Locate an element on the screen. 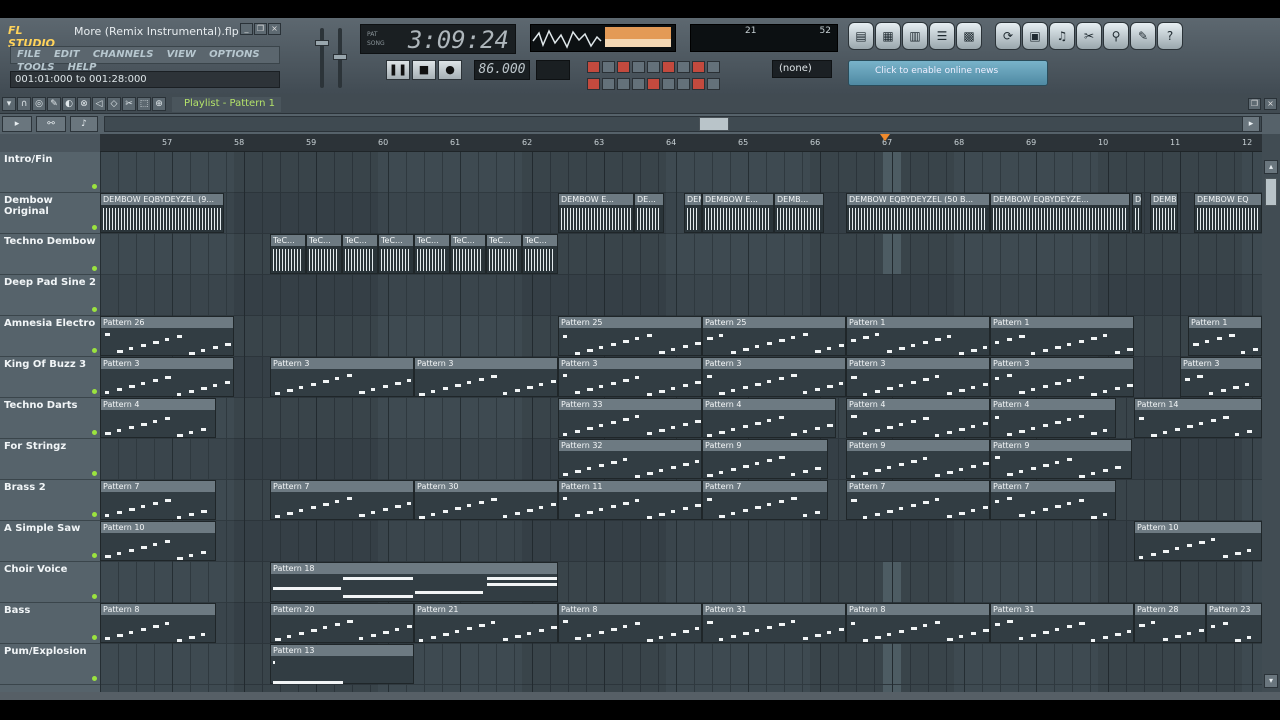 This screenshot has height=720, width=1280. track-header: Pum/Explosion is located at coordinates (50, 664).